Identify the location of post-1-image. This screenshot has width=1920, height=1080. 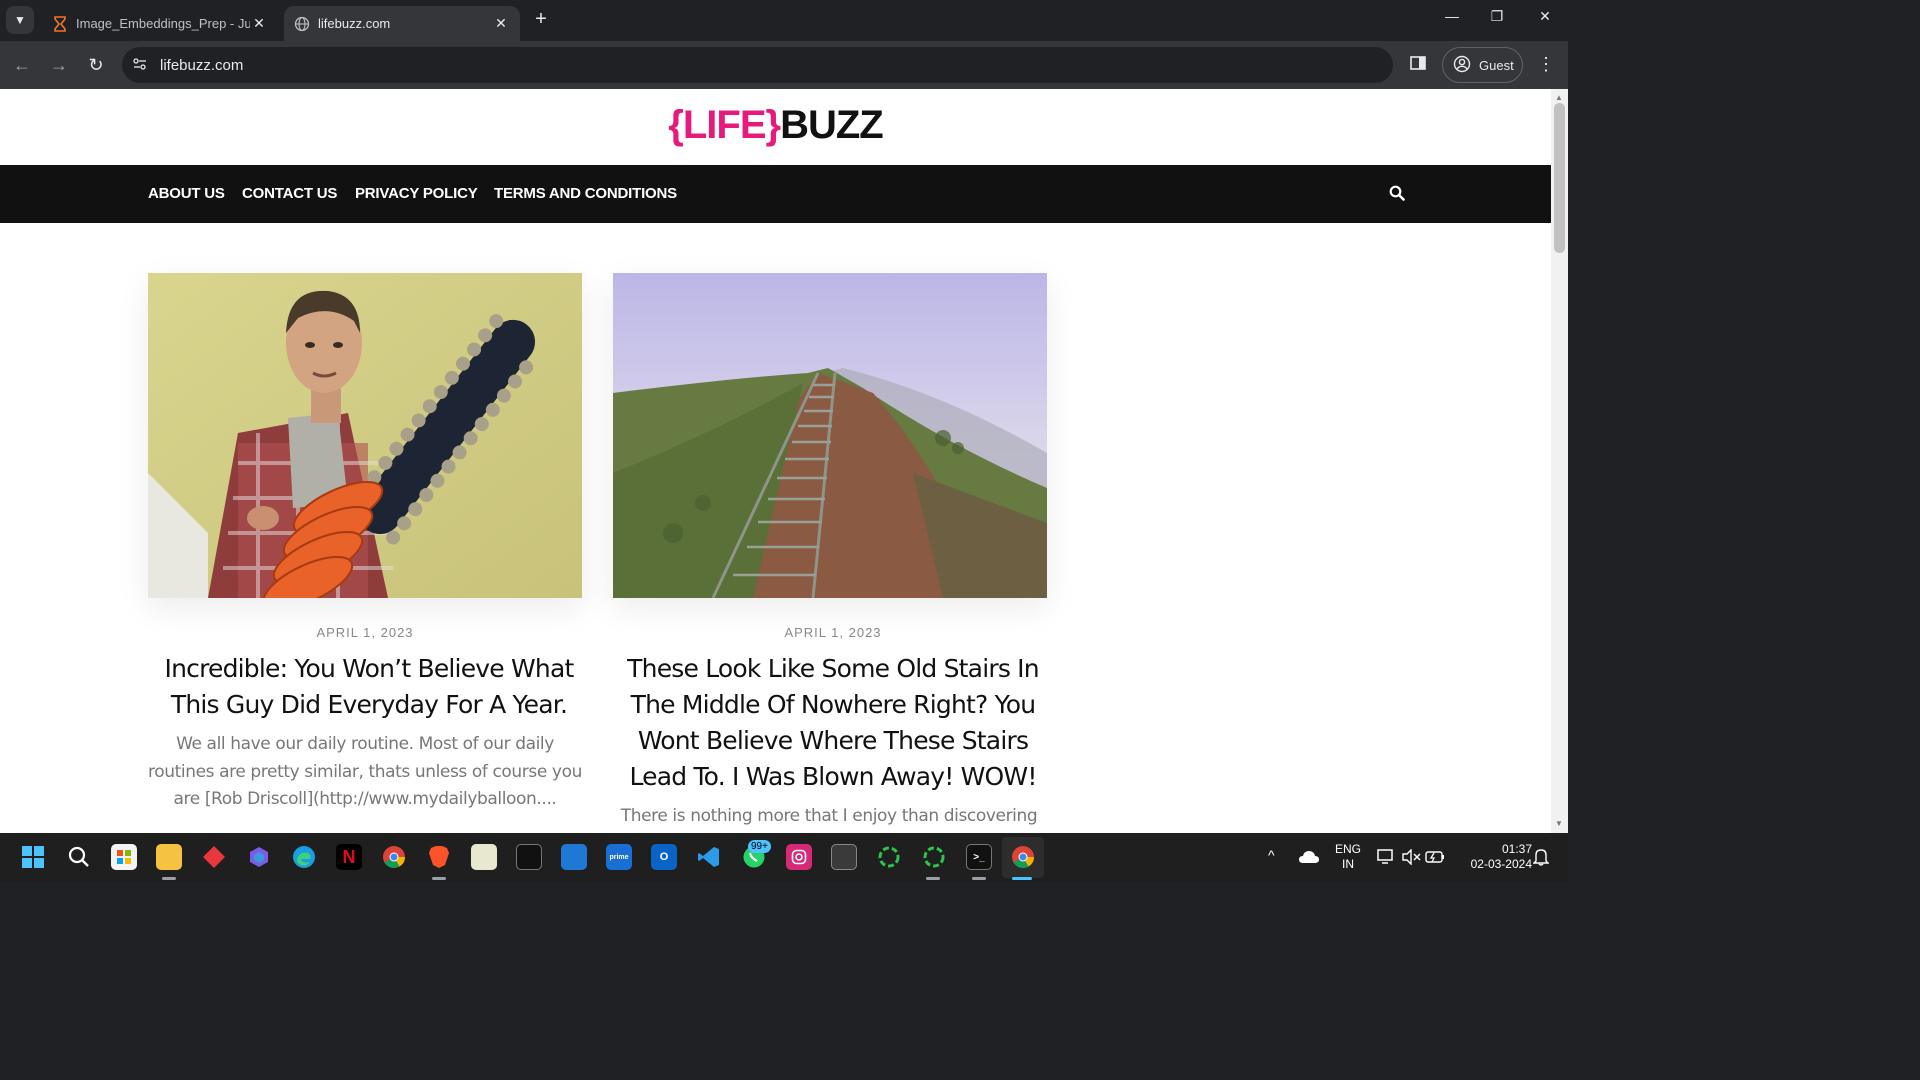
(365, 435).